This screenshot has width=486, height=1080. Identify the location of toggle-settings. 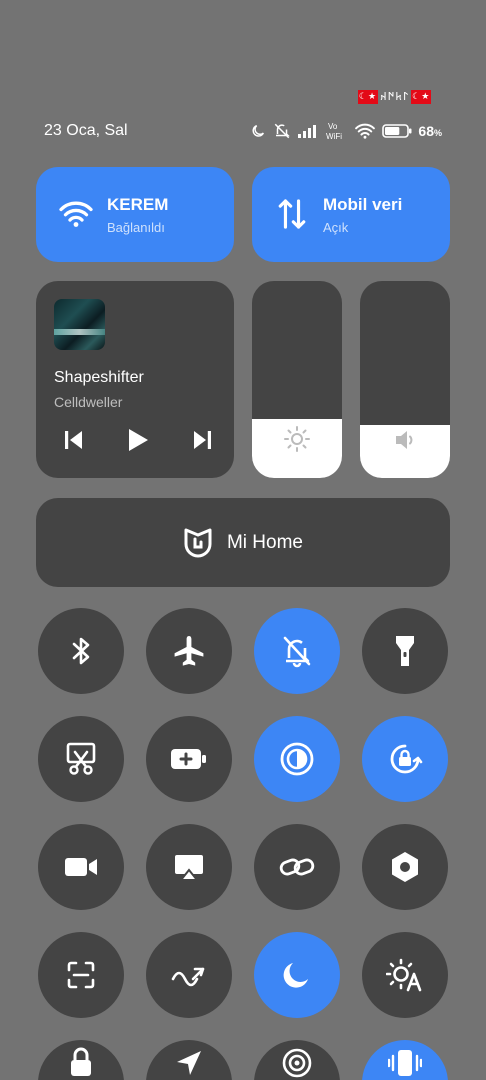
(405, 867).